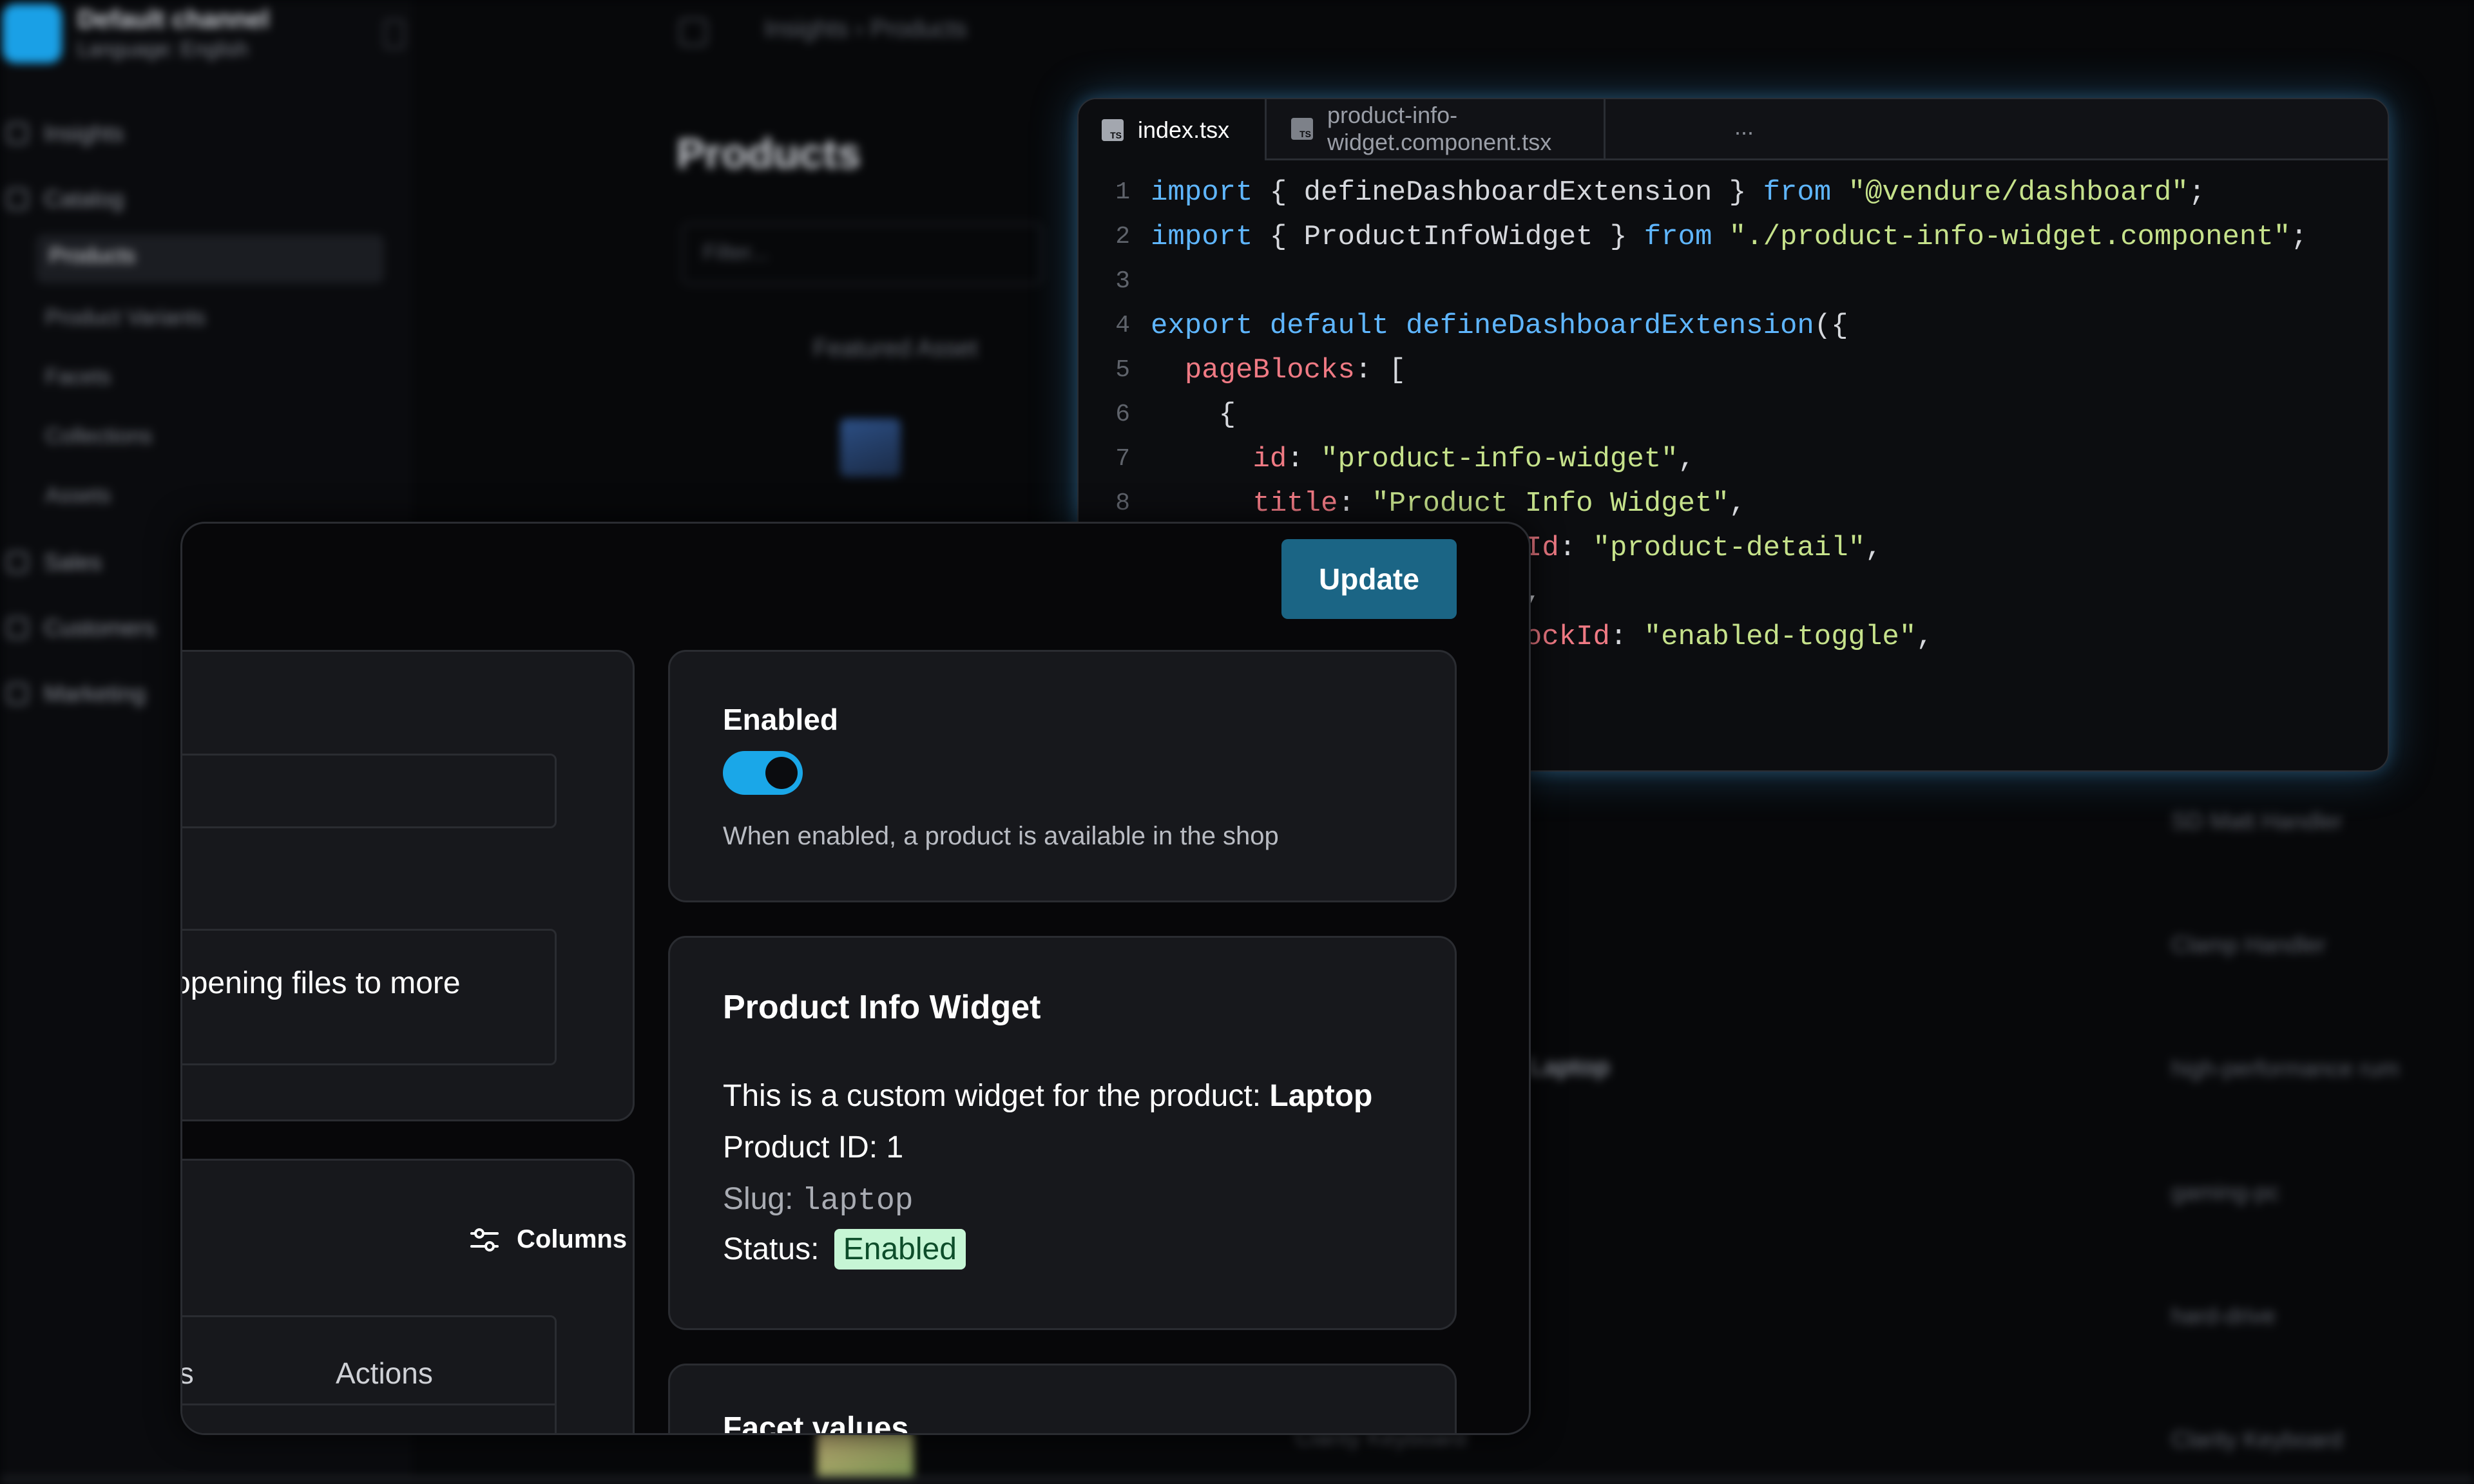  I want to click on line-content: {, so click(1193, 415).